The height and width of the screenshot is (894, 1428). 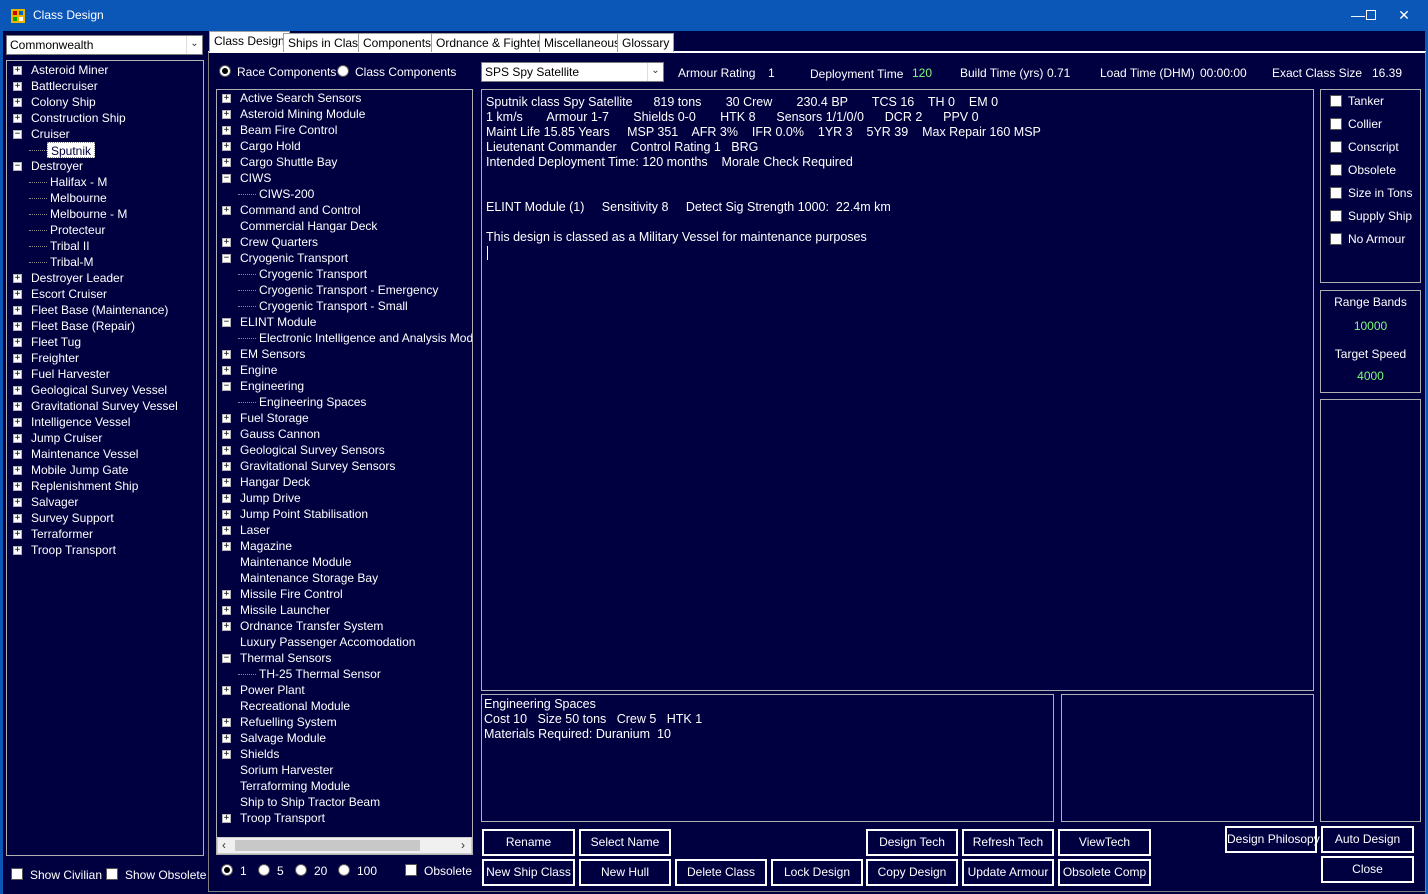 What do you see at coordinates (104, 406) in the screenshot?
I see `tree-item: Gravitational Survey Vessel` at bounding box center [104, 406].